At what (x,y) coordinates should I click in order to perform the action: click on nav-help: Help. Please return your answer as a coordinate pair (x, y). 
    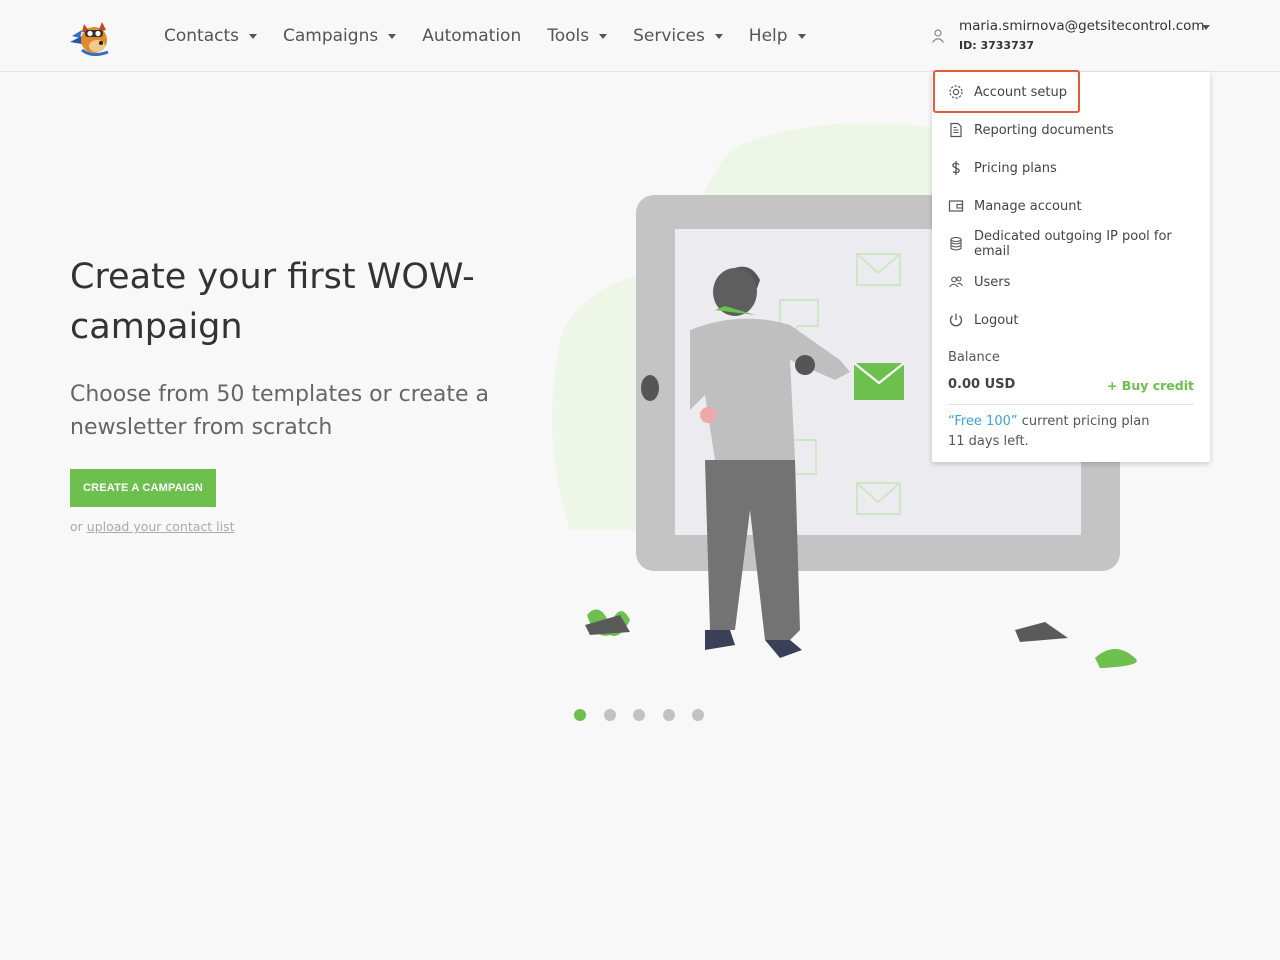
    Looking at the image, I should click on (777, 36).